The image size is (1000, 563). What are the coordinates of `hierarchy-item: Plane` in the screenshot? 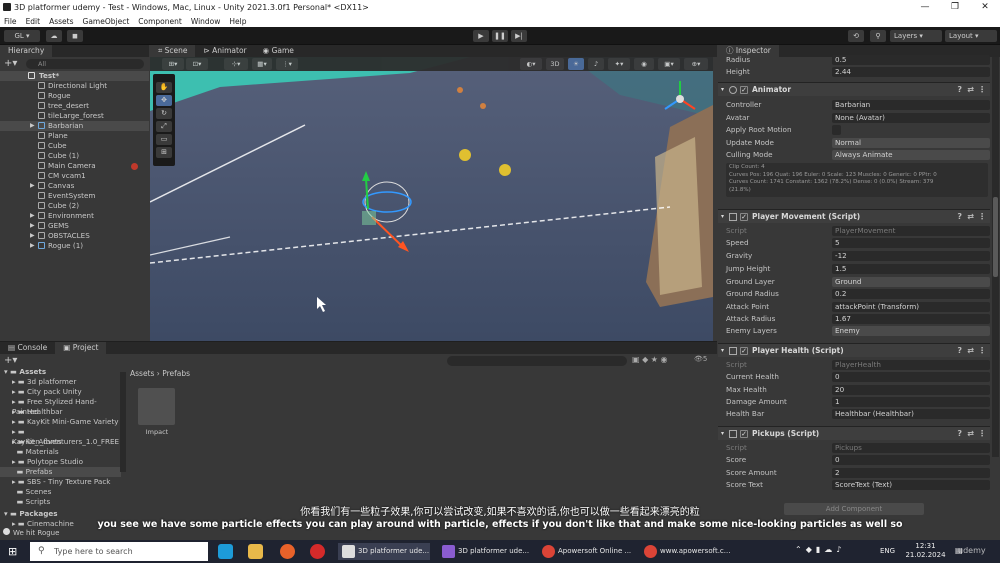 It's located at (74, 136).